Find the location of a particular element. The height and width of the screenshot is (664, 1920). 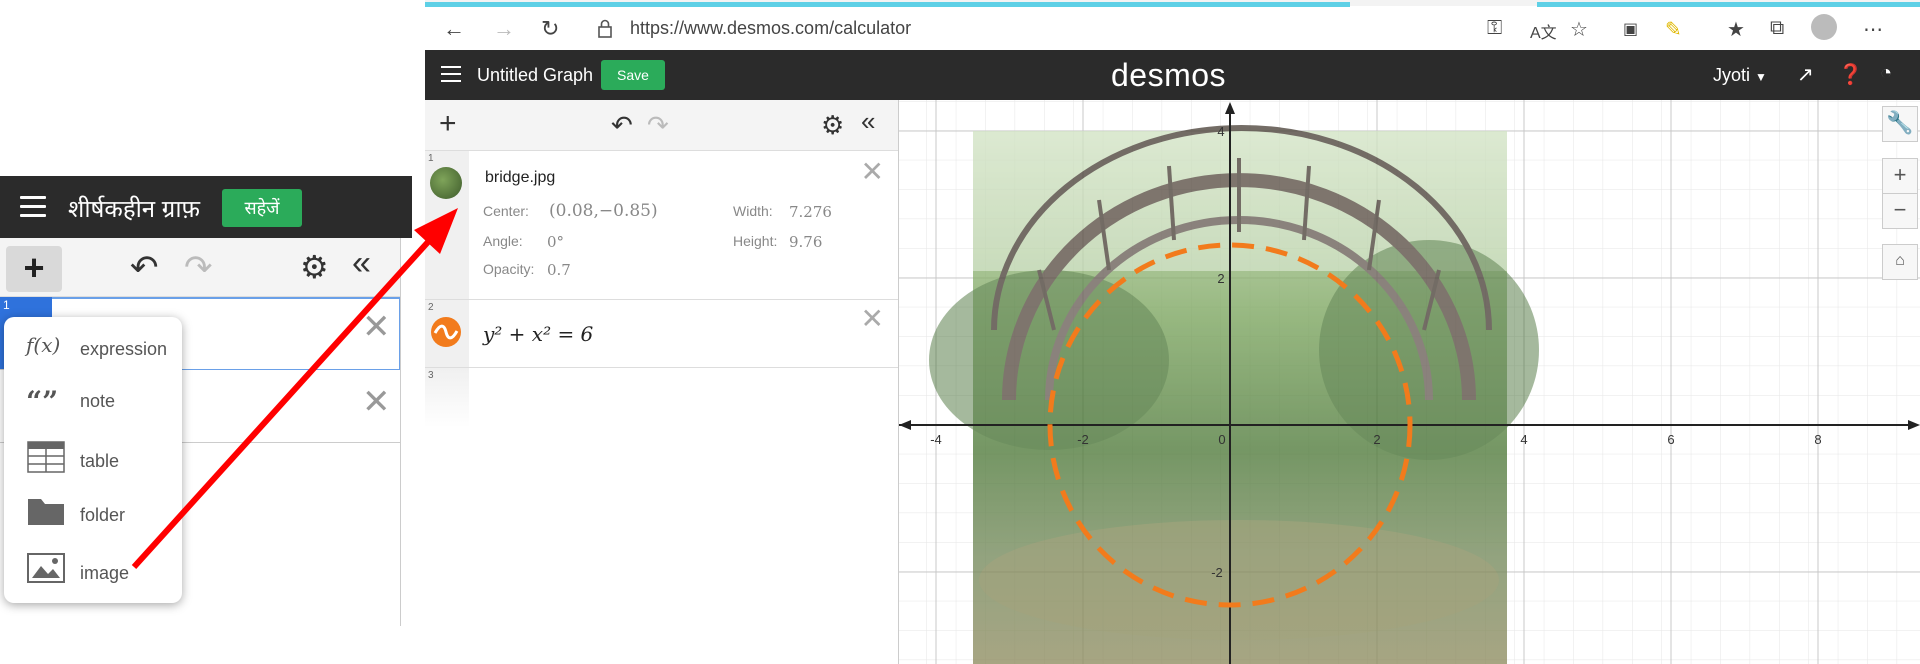

table-icon is located at coordinates (46, 457).